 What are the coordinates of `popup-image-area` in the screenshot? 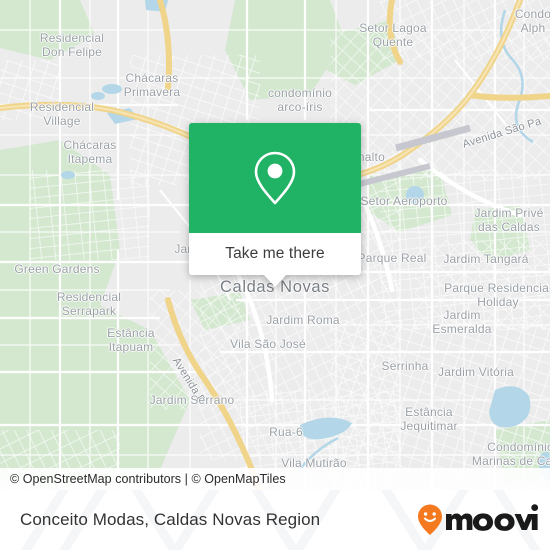 It's located at (275, 178).